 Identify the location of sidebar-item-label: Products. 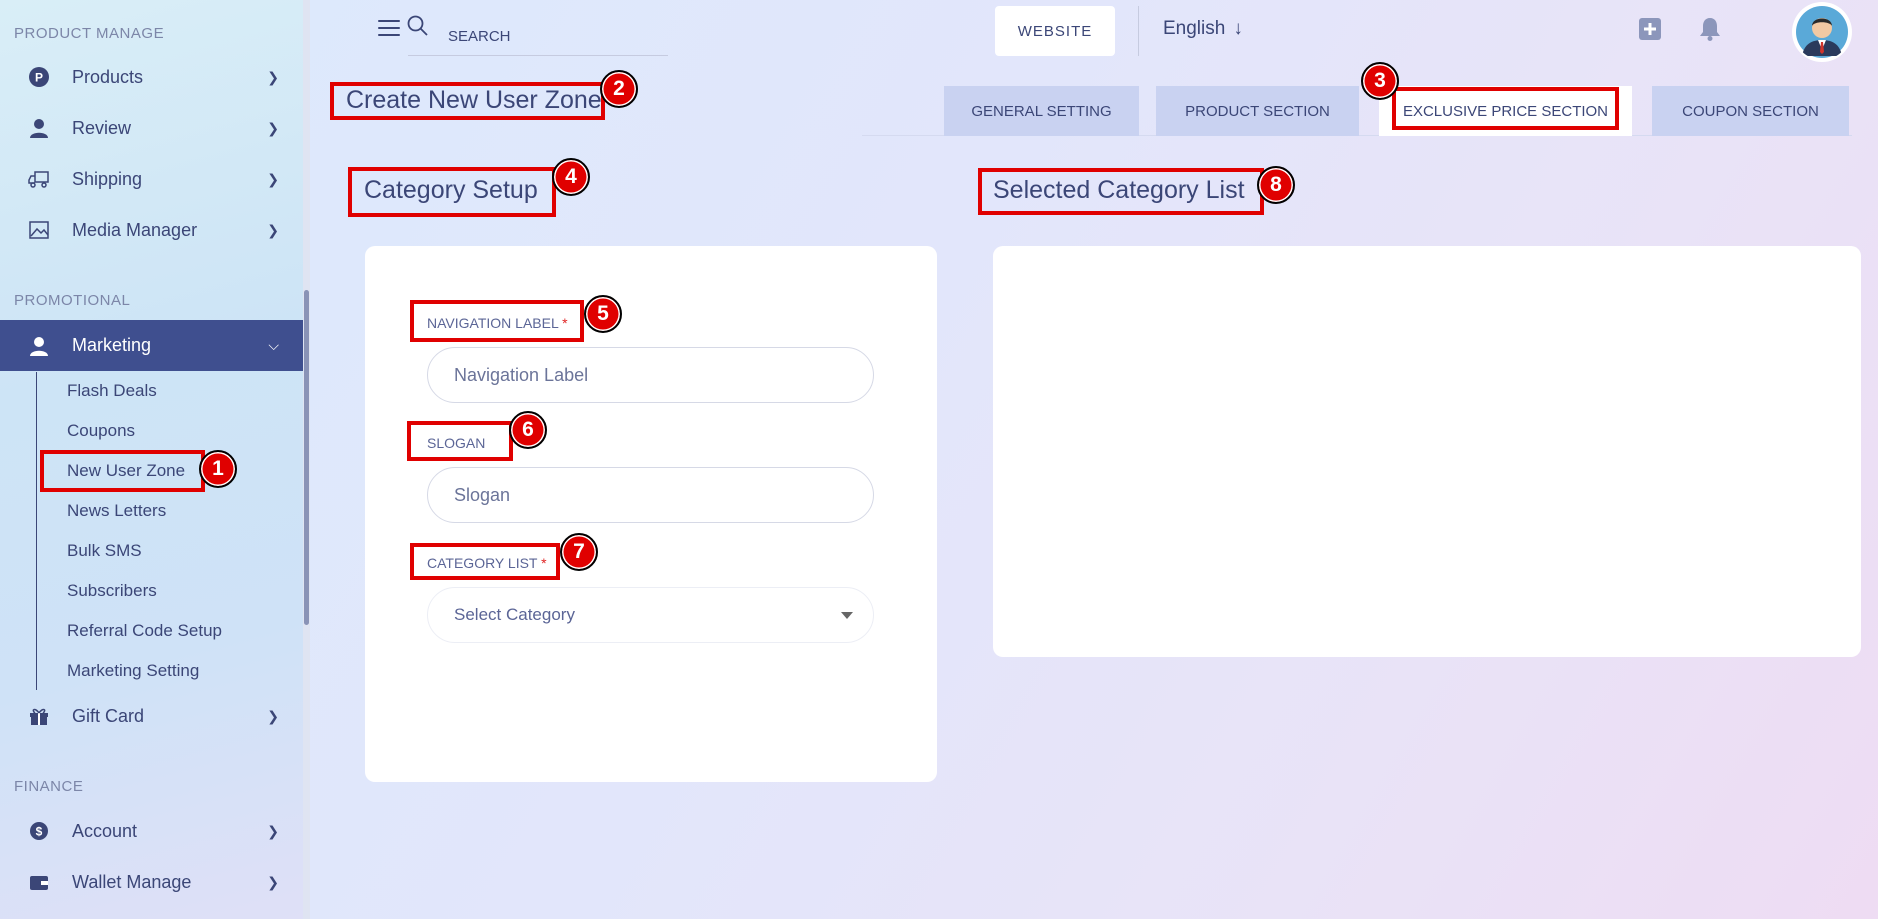
(108, 76).